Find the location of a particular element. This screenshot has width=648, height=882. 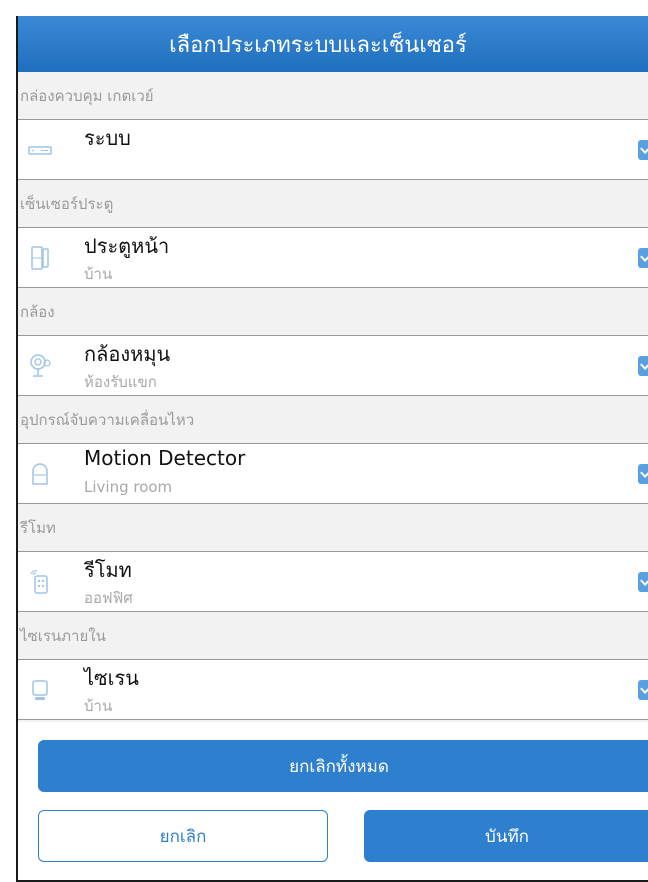

door-sensor-icon is located at coordinates (40, 258).